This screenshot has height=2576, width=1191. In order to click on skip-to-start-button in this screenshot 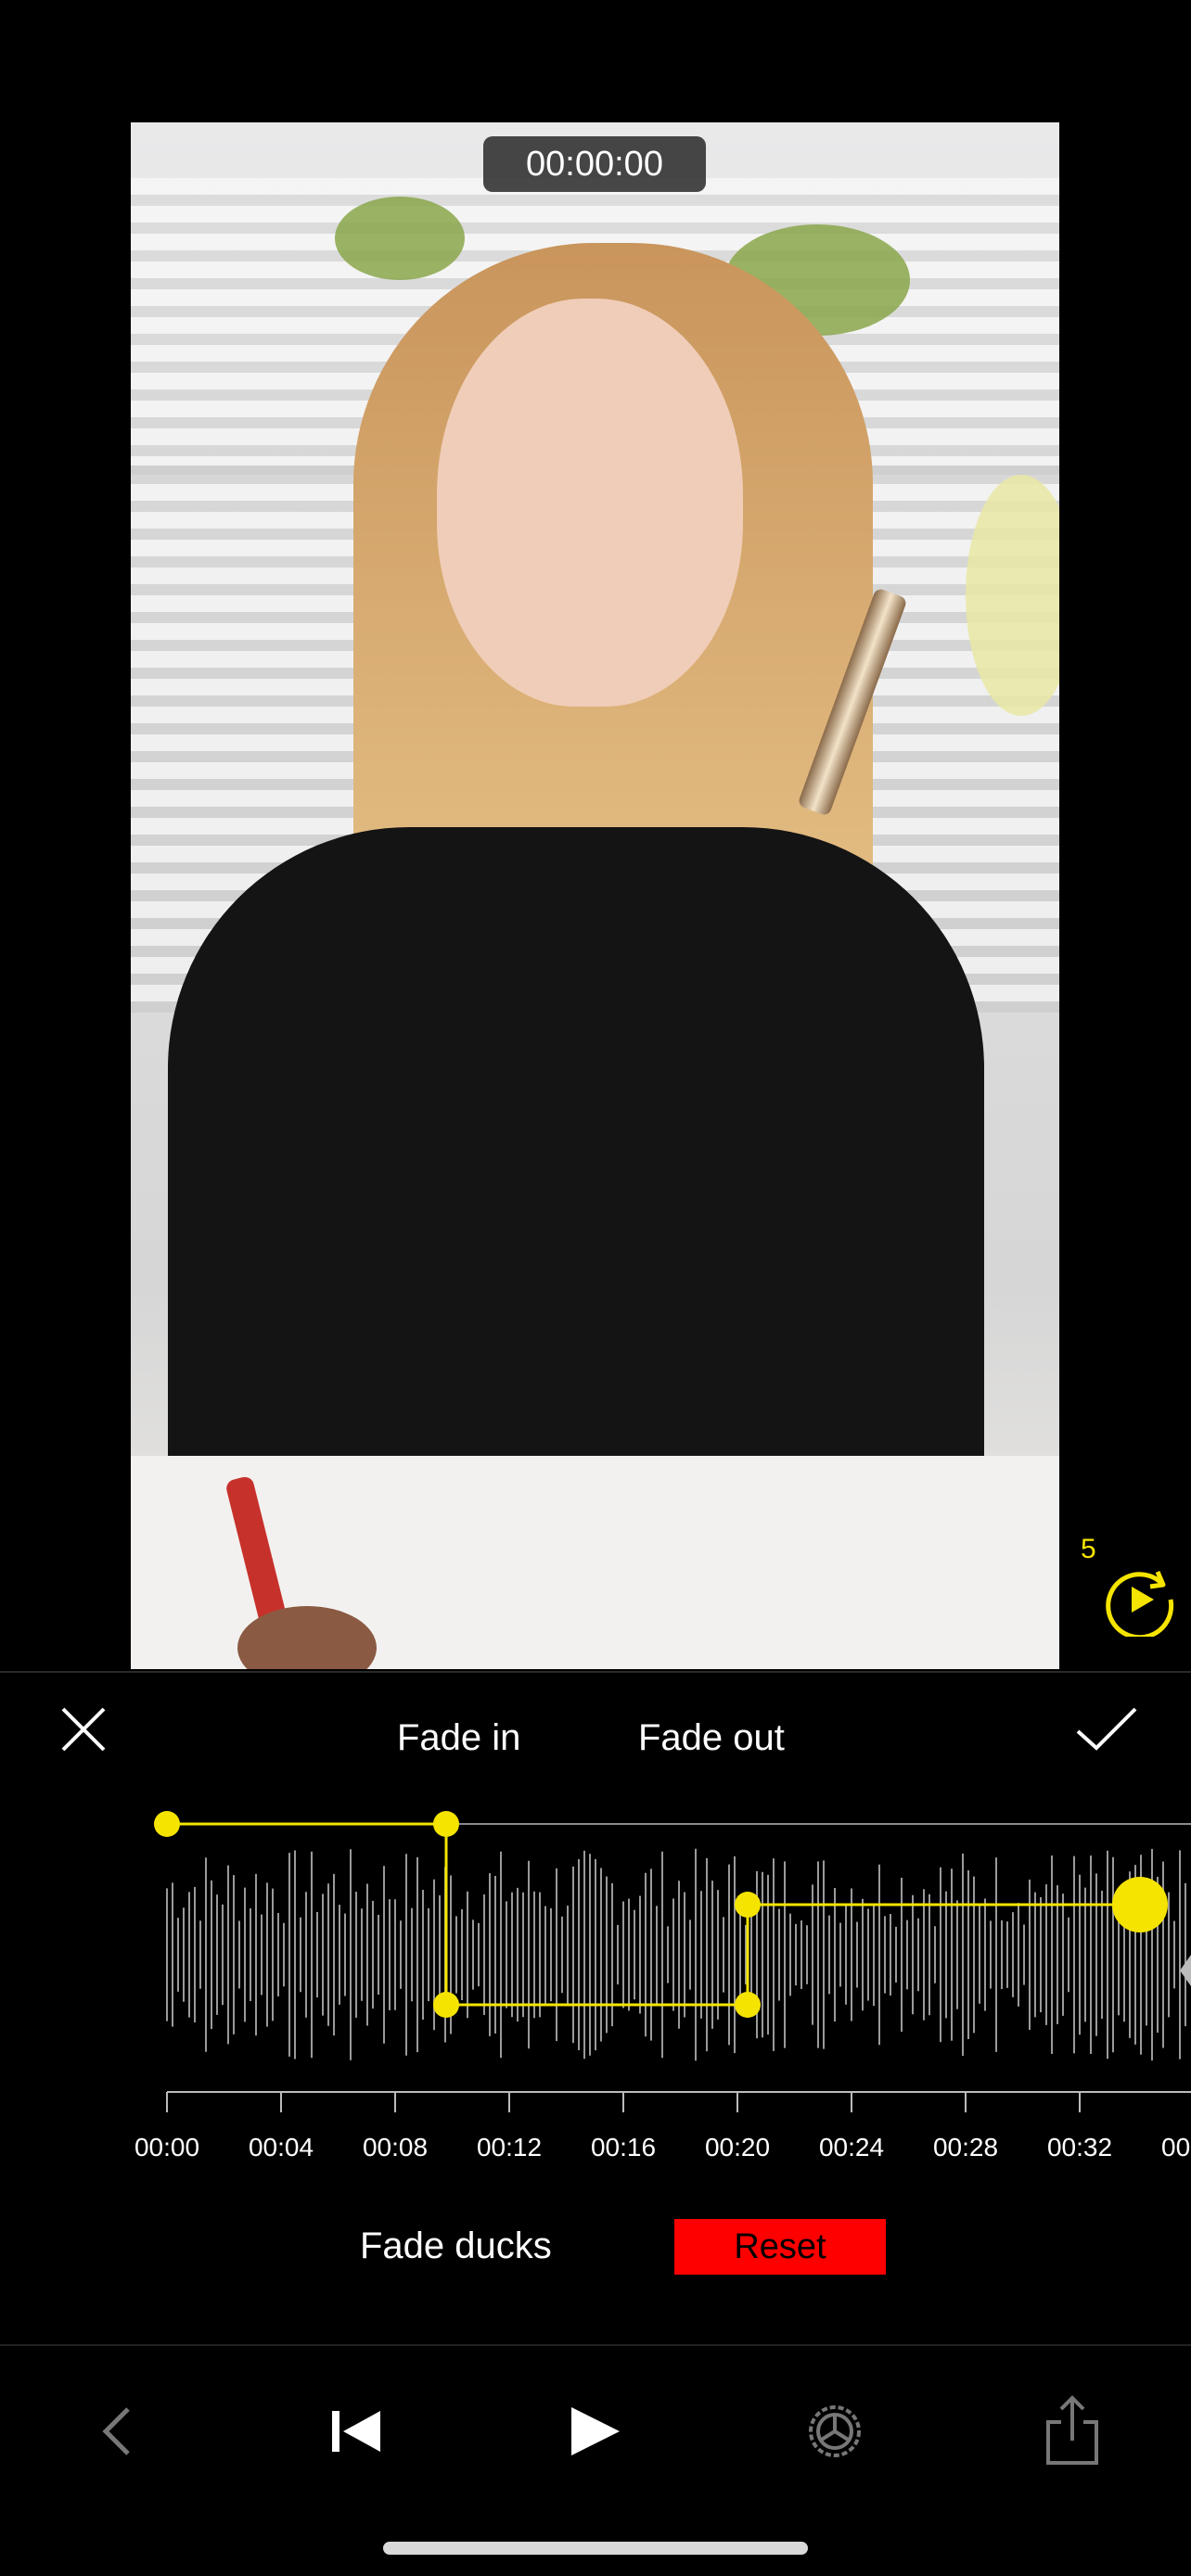, I will do `click(356, 2431)`.